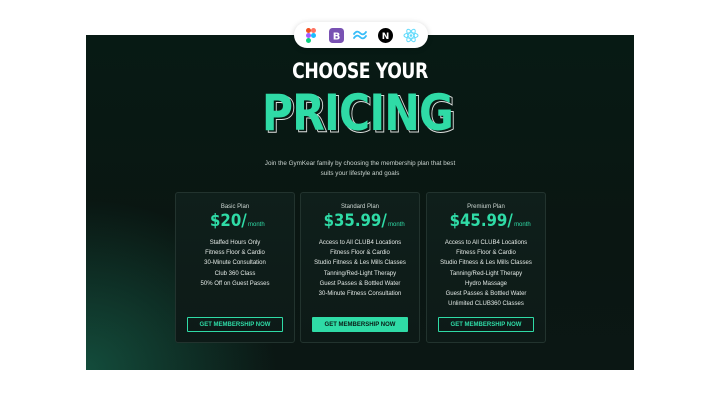  I want to click on tech-badge-bar: B N, so click(361, 35).